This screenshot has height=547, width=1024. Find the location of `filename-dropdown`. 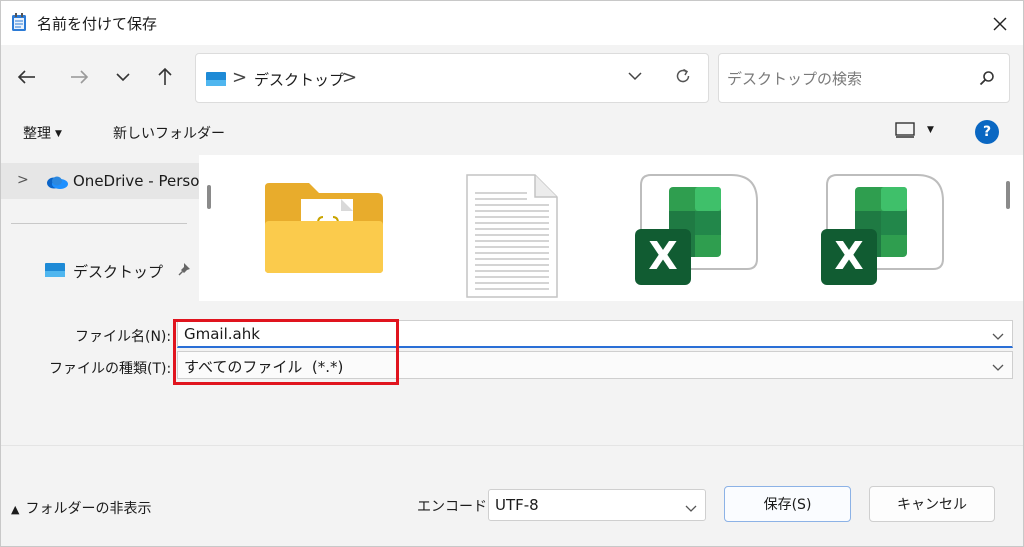

filename-dropdown is located at coordinates (998, 337).